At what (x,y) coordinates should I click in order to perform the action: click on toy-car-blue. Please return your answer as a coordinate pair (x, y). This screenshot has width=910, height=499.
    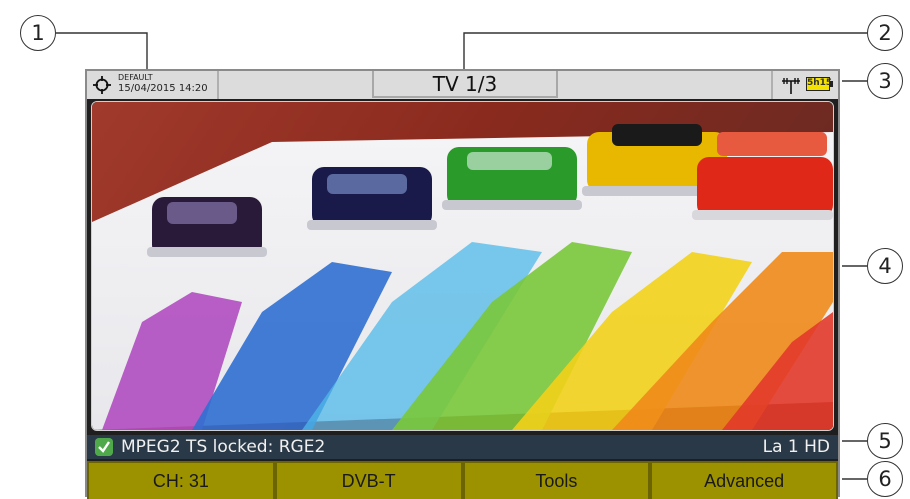
    Looking at the image, I should click on (372, 198).